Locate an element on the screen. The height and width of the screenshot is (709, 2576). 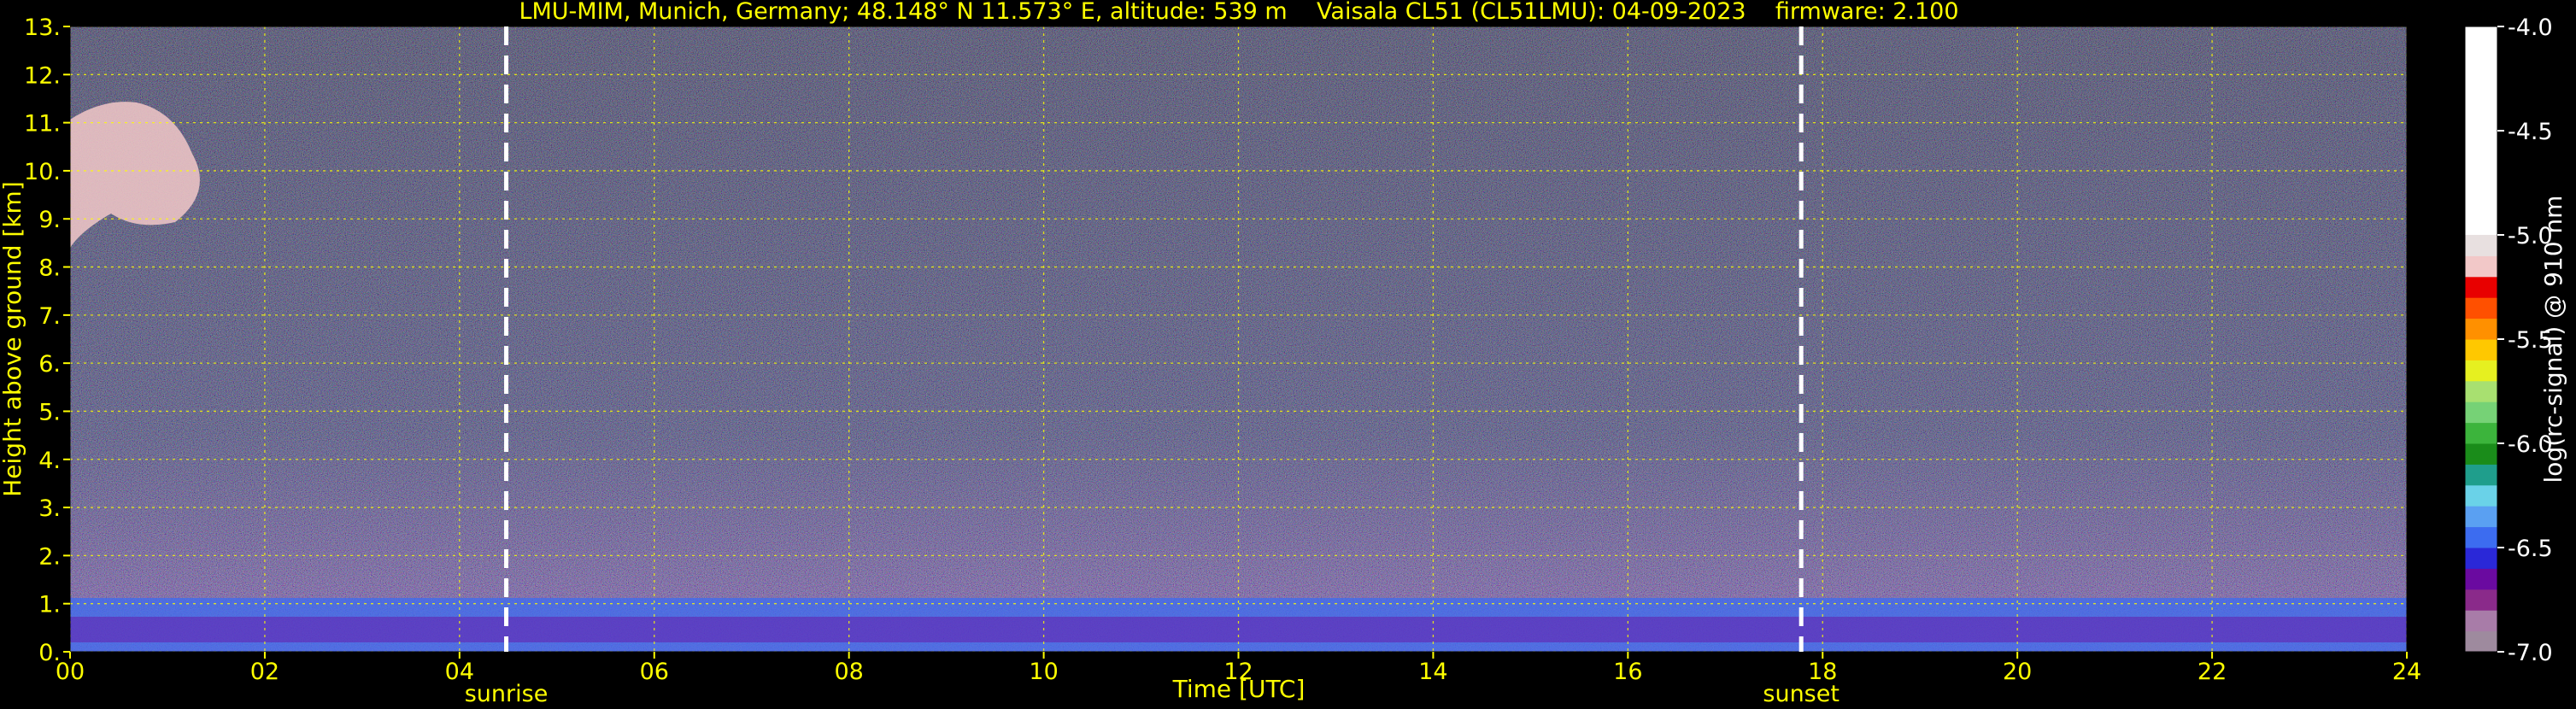
x-tick-label: 04 is located at coordinates (459, 672).